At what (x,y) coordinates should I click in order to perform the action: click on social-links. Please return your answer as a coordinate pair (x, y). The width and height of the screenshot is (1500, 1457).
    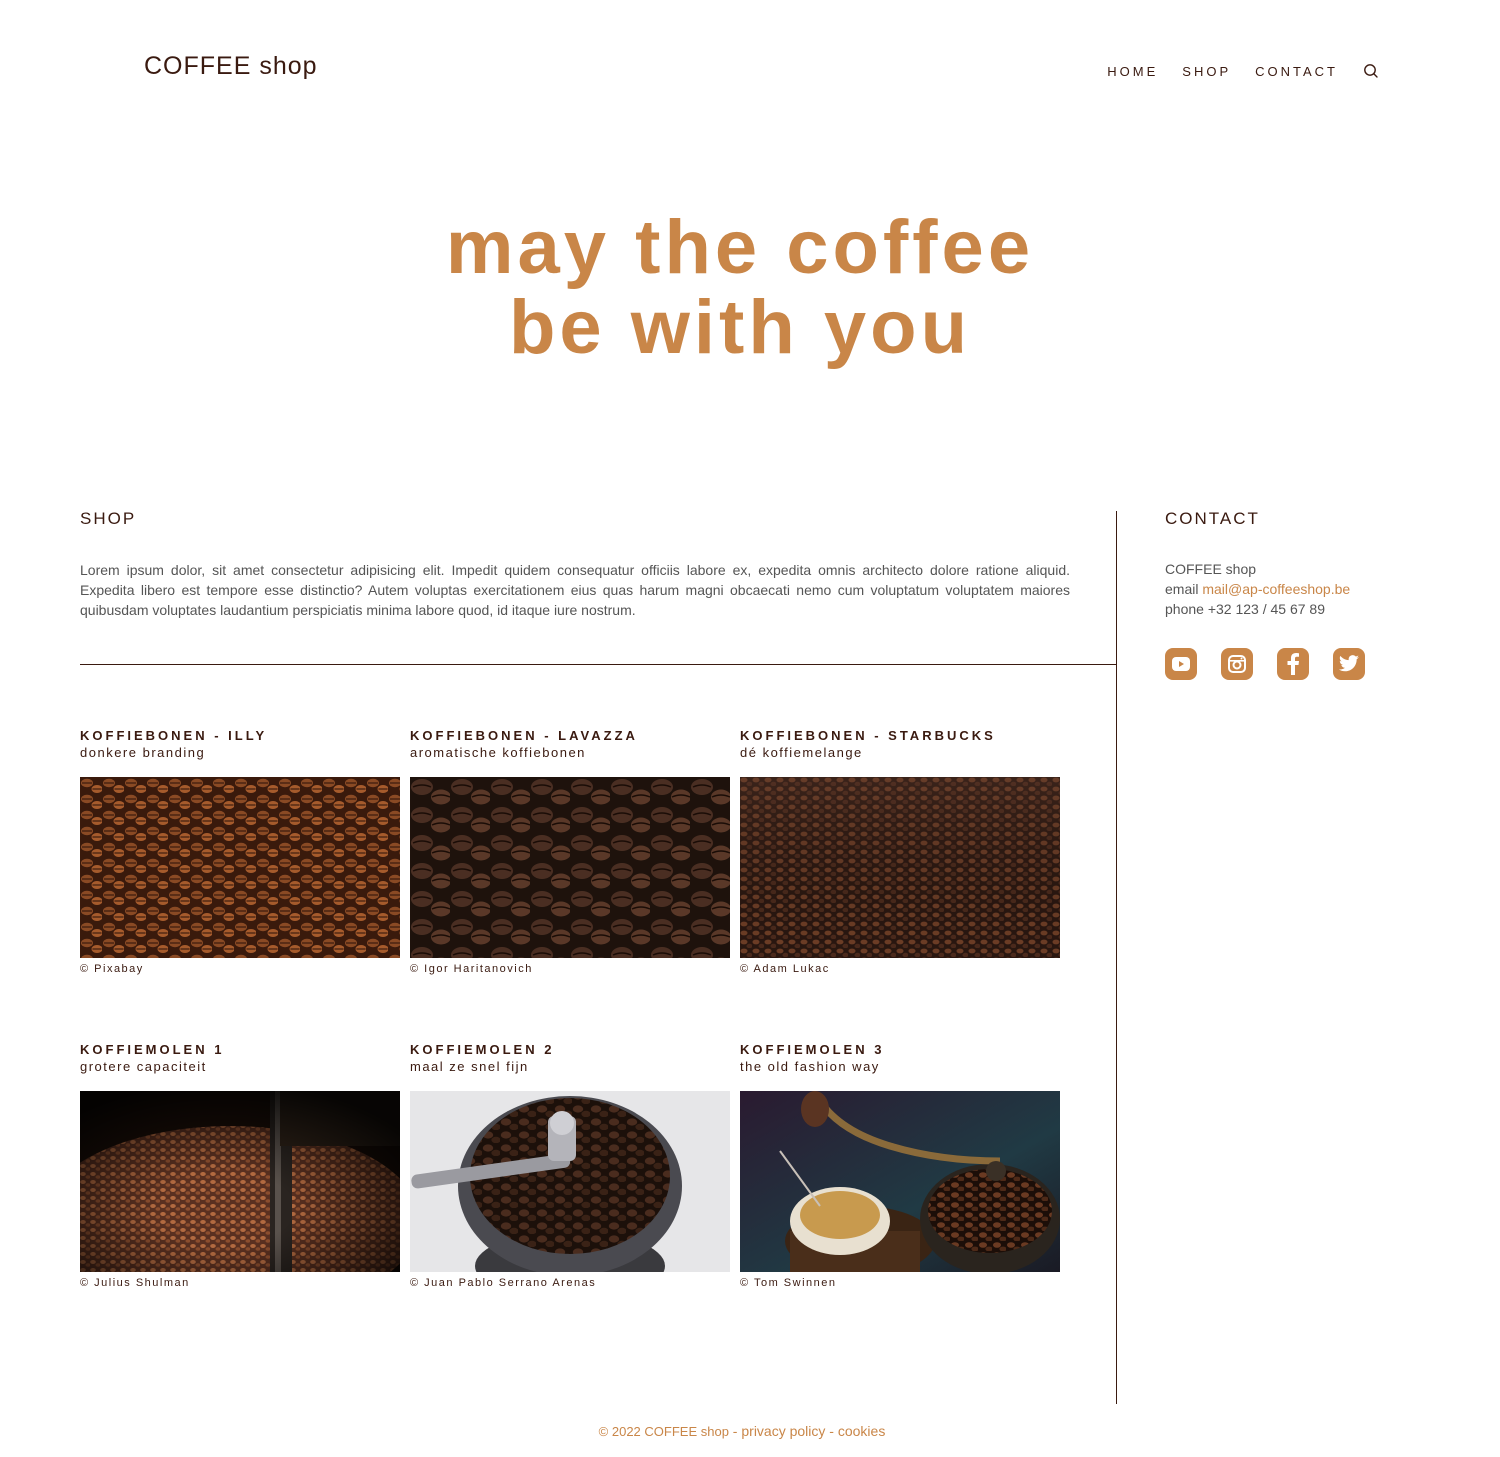
    Looking at the image, I should click on (1277, 664).